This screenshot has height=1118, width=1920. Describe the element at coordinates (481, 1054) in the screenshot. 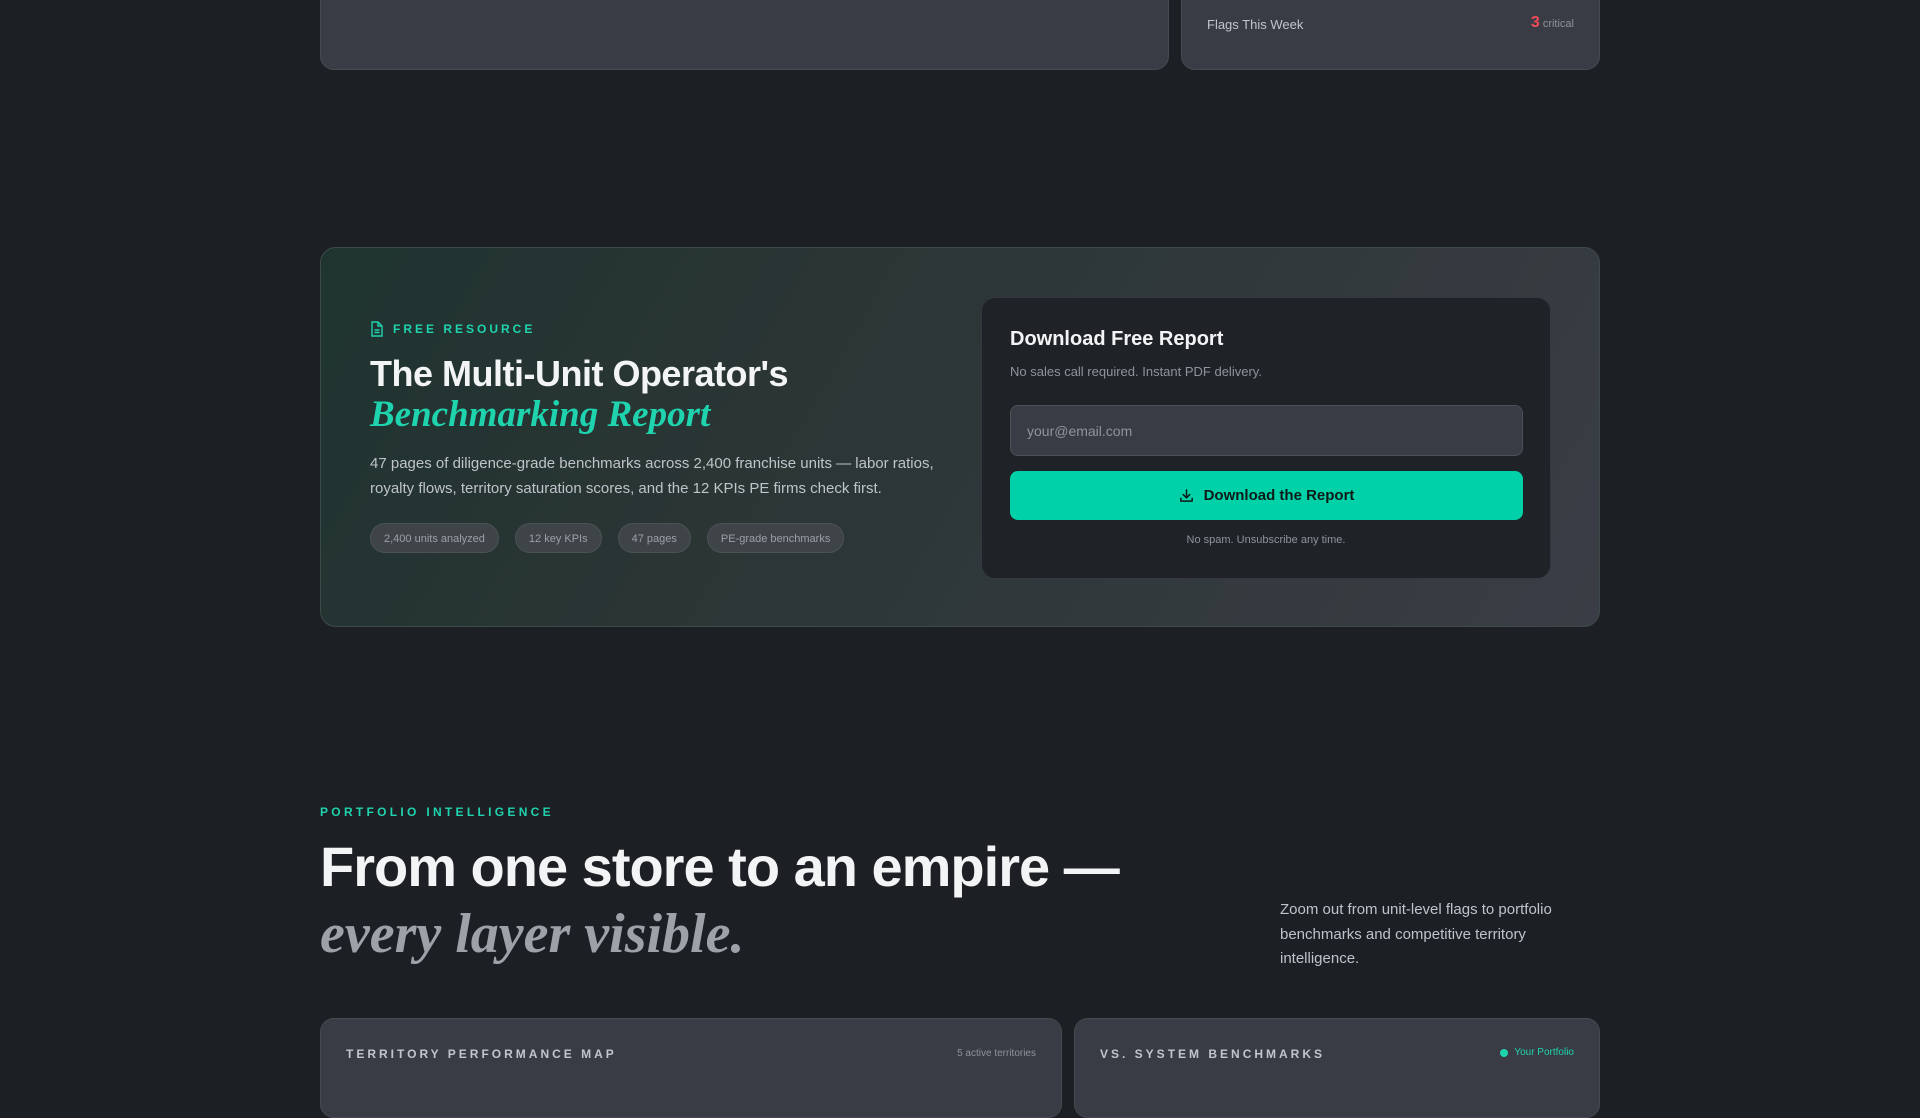

I see `territory-panel-title: TERRITORY PERFORMANCE MAP` at that location.